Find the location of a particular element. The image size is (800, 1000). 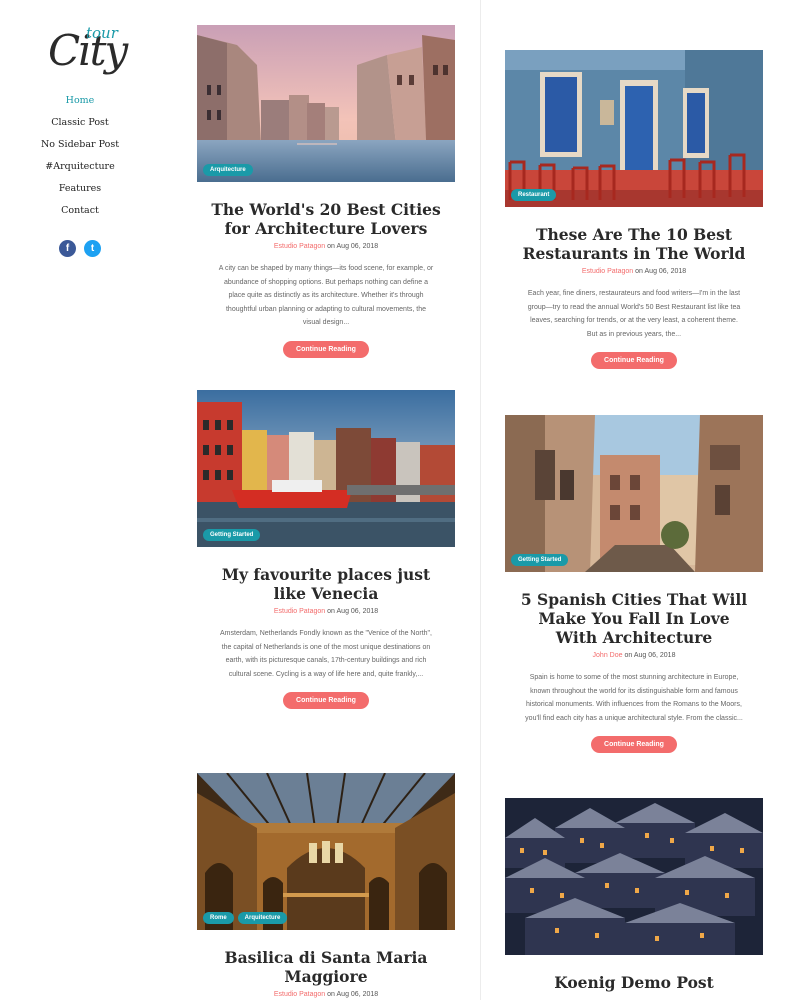

post-tags: Arquitecture is located at coordinates (228, 170).